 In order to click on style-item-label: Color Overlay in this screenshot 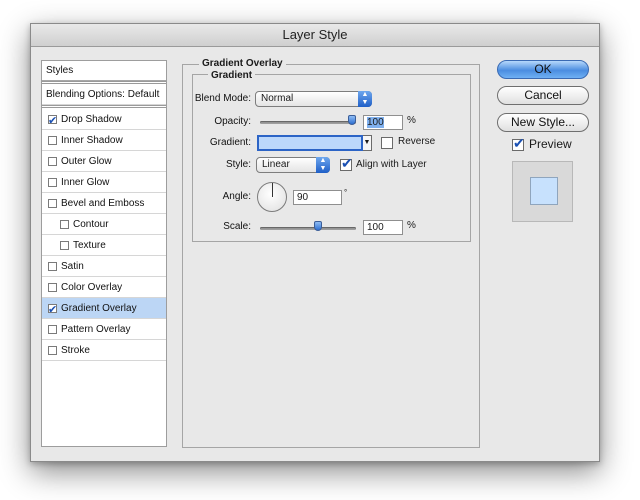, I will do `click(92, 287)`.